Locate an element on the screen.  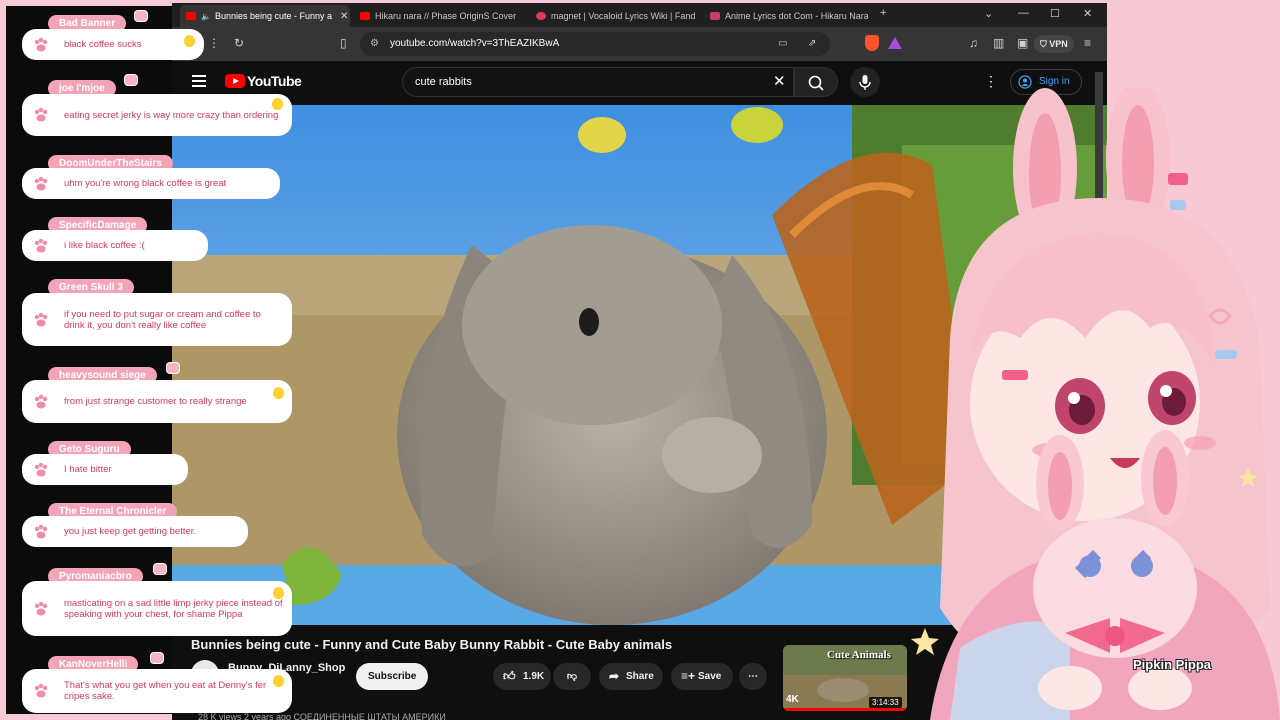
anime-lyrics-favicon-icon is located at coordinates (715, 16).